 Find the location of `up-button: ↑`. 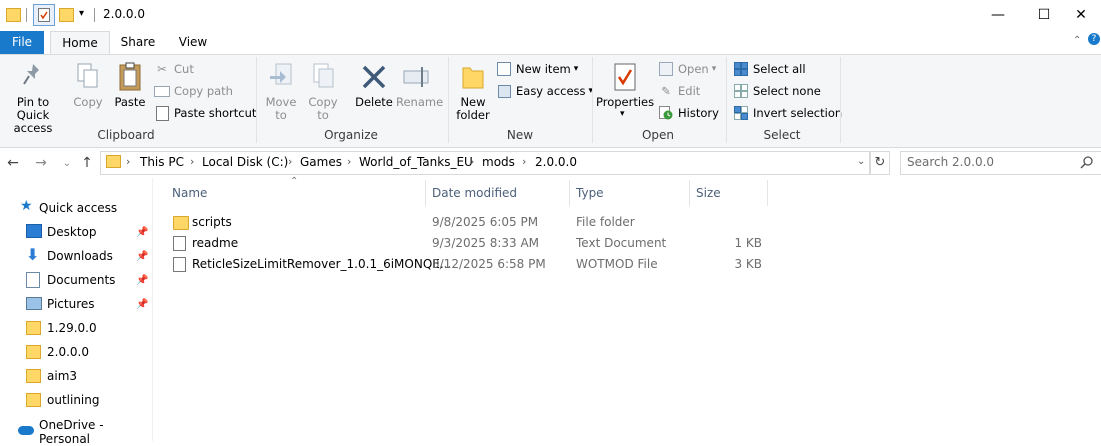

up-button: ↑ is located at coordinates (87, 163).